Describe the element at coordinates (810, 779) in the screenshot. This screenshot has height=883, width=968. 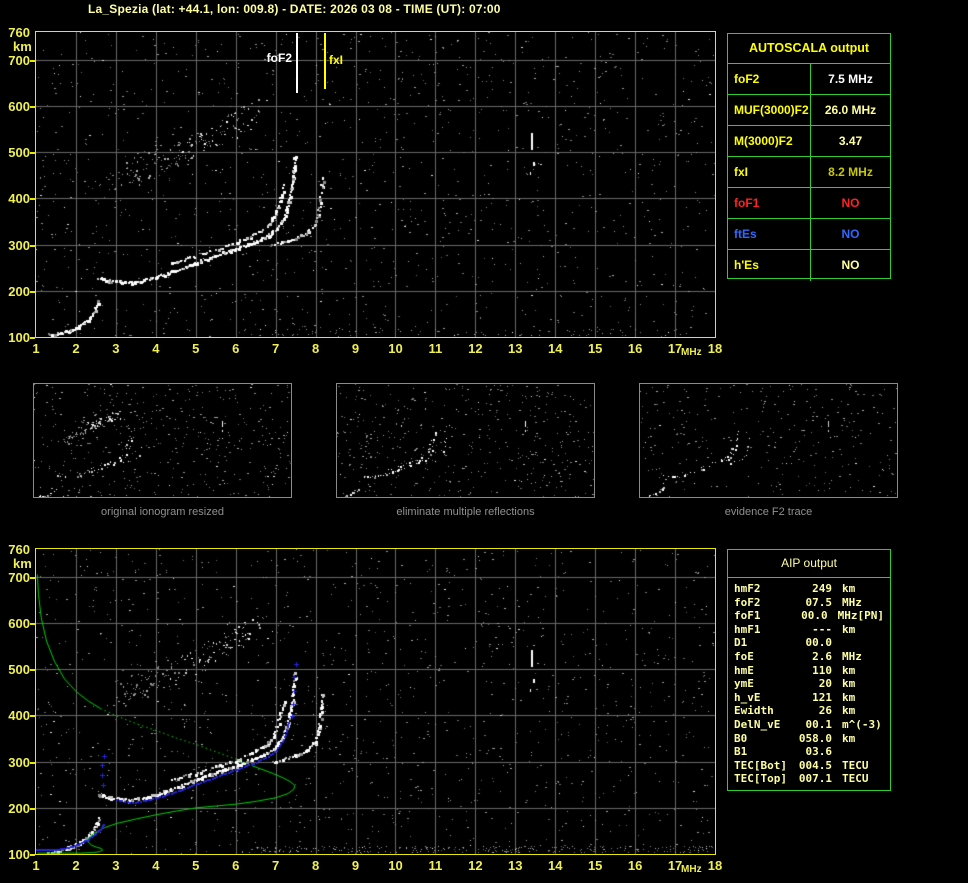
I see `aip-row-tectop: TEC[Top] 007.1 TECU` at that location.